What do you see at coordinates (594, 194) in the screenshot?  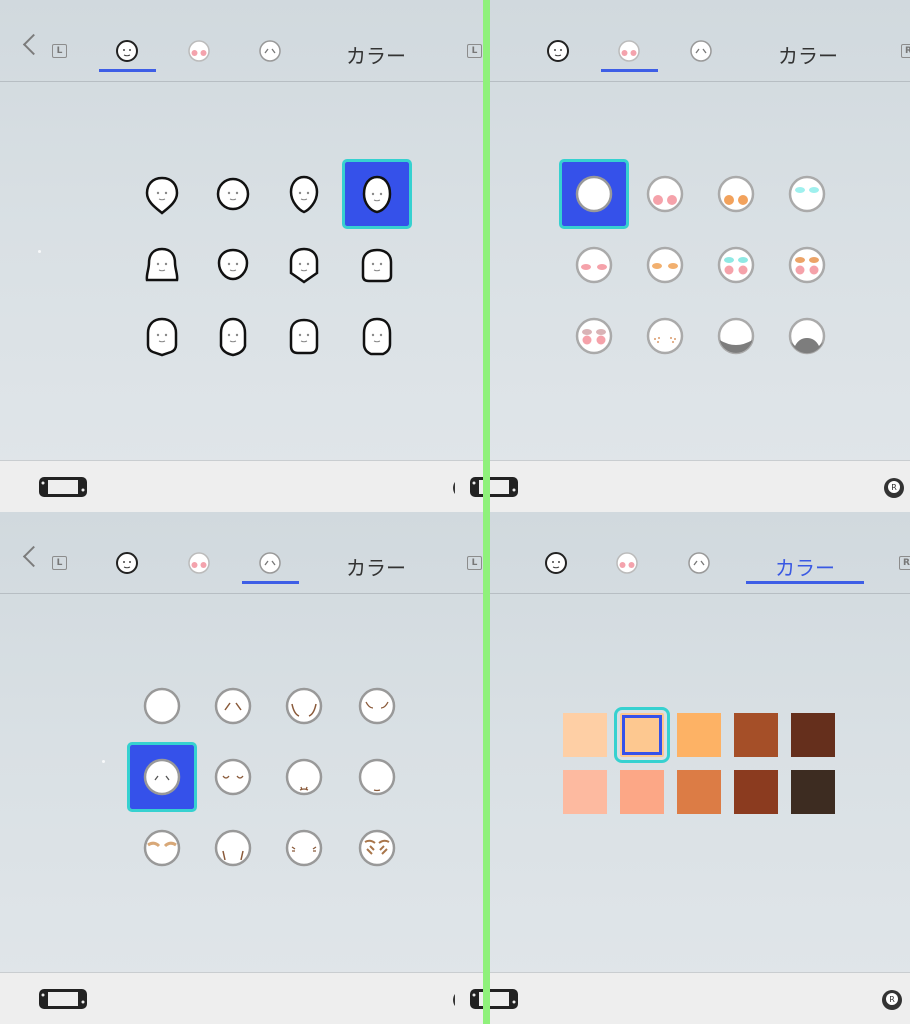 I see `makeup-option-selected` at bounding box center [594, 194].